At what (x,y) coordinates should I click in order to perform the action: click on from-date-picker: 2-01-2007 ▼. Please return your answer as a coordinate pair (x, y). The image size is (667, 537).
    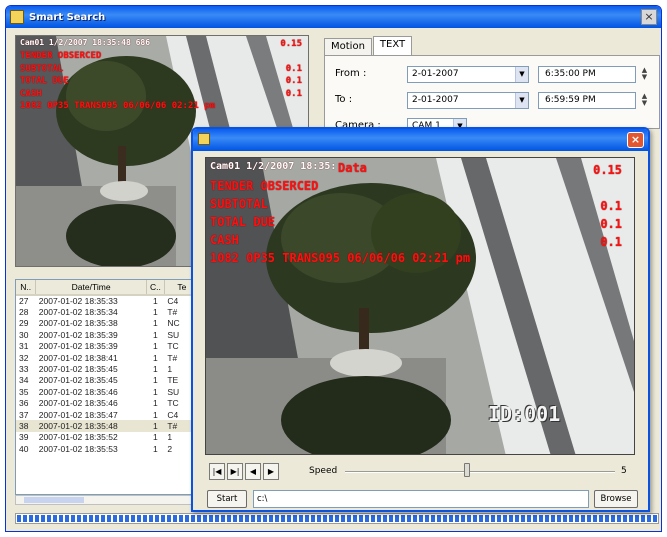
    Looking at the image, I should click on (468, 74).